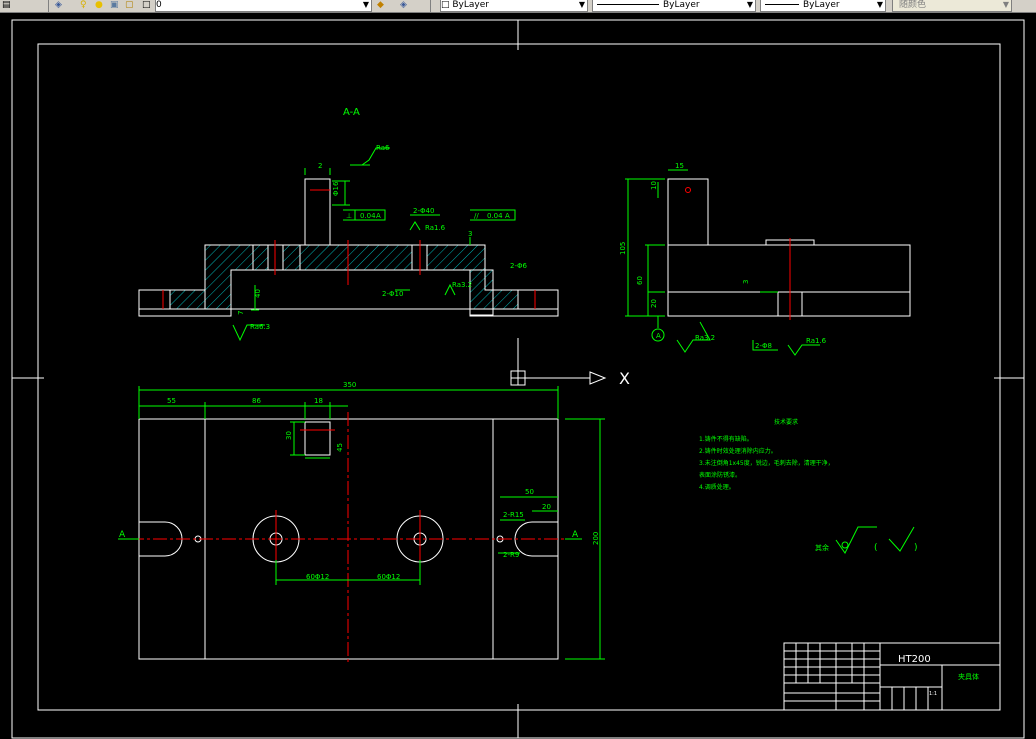 This screenshot has height=739, width=1036. I want to click on tolerance-value-1: 0.04, so click(368, 216).